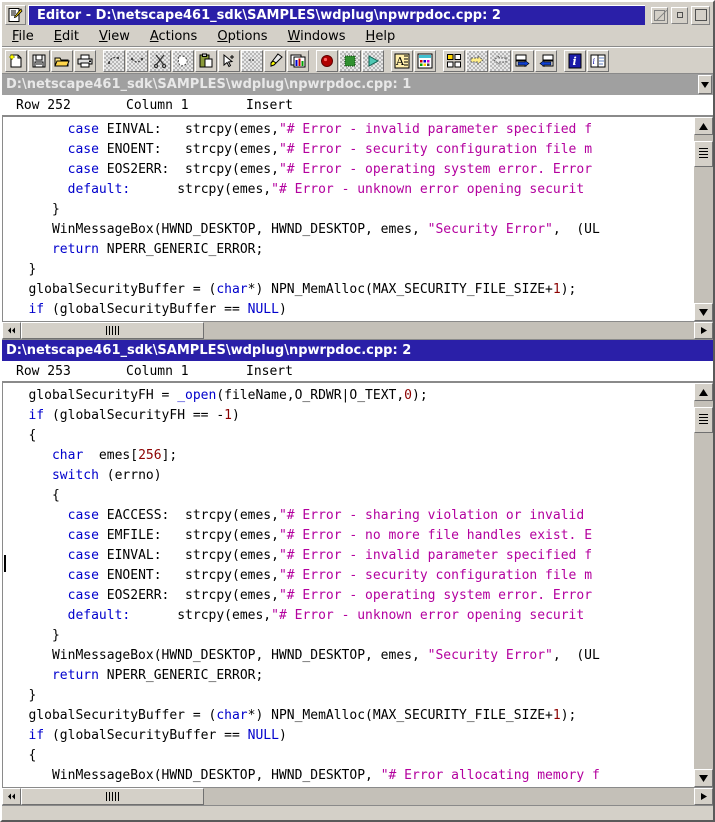  I want to click on toolbar-chart-button, so click(298, 60).